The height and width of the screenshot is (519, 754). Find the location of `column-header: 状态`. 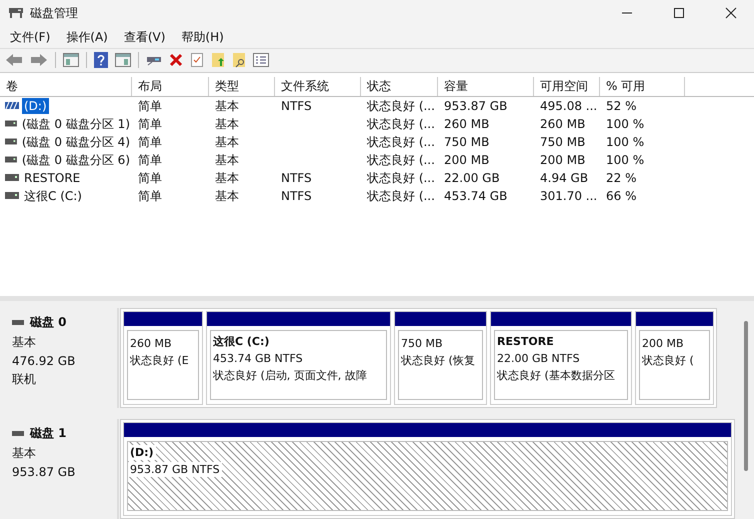

column-header: 状态 is located at coordinates (399, 86).